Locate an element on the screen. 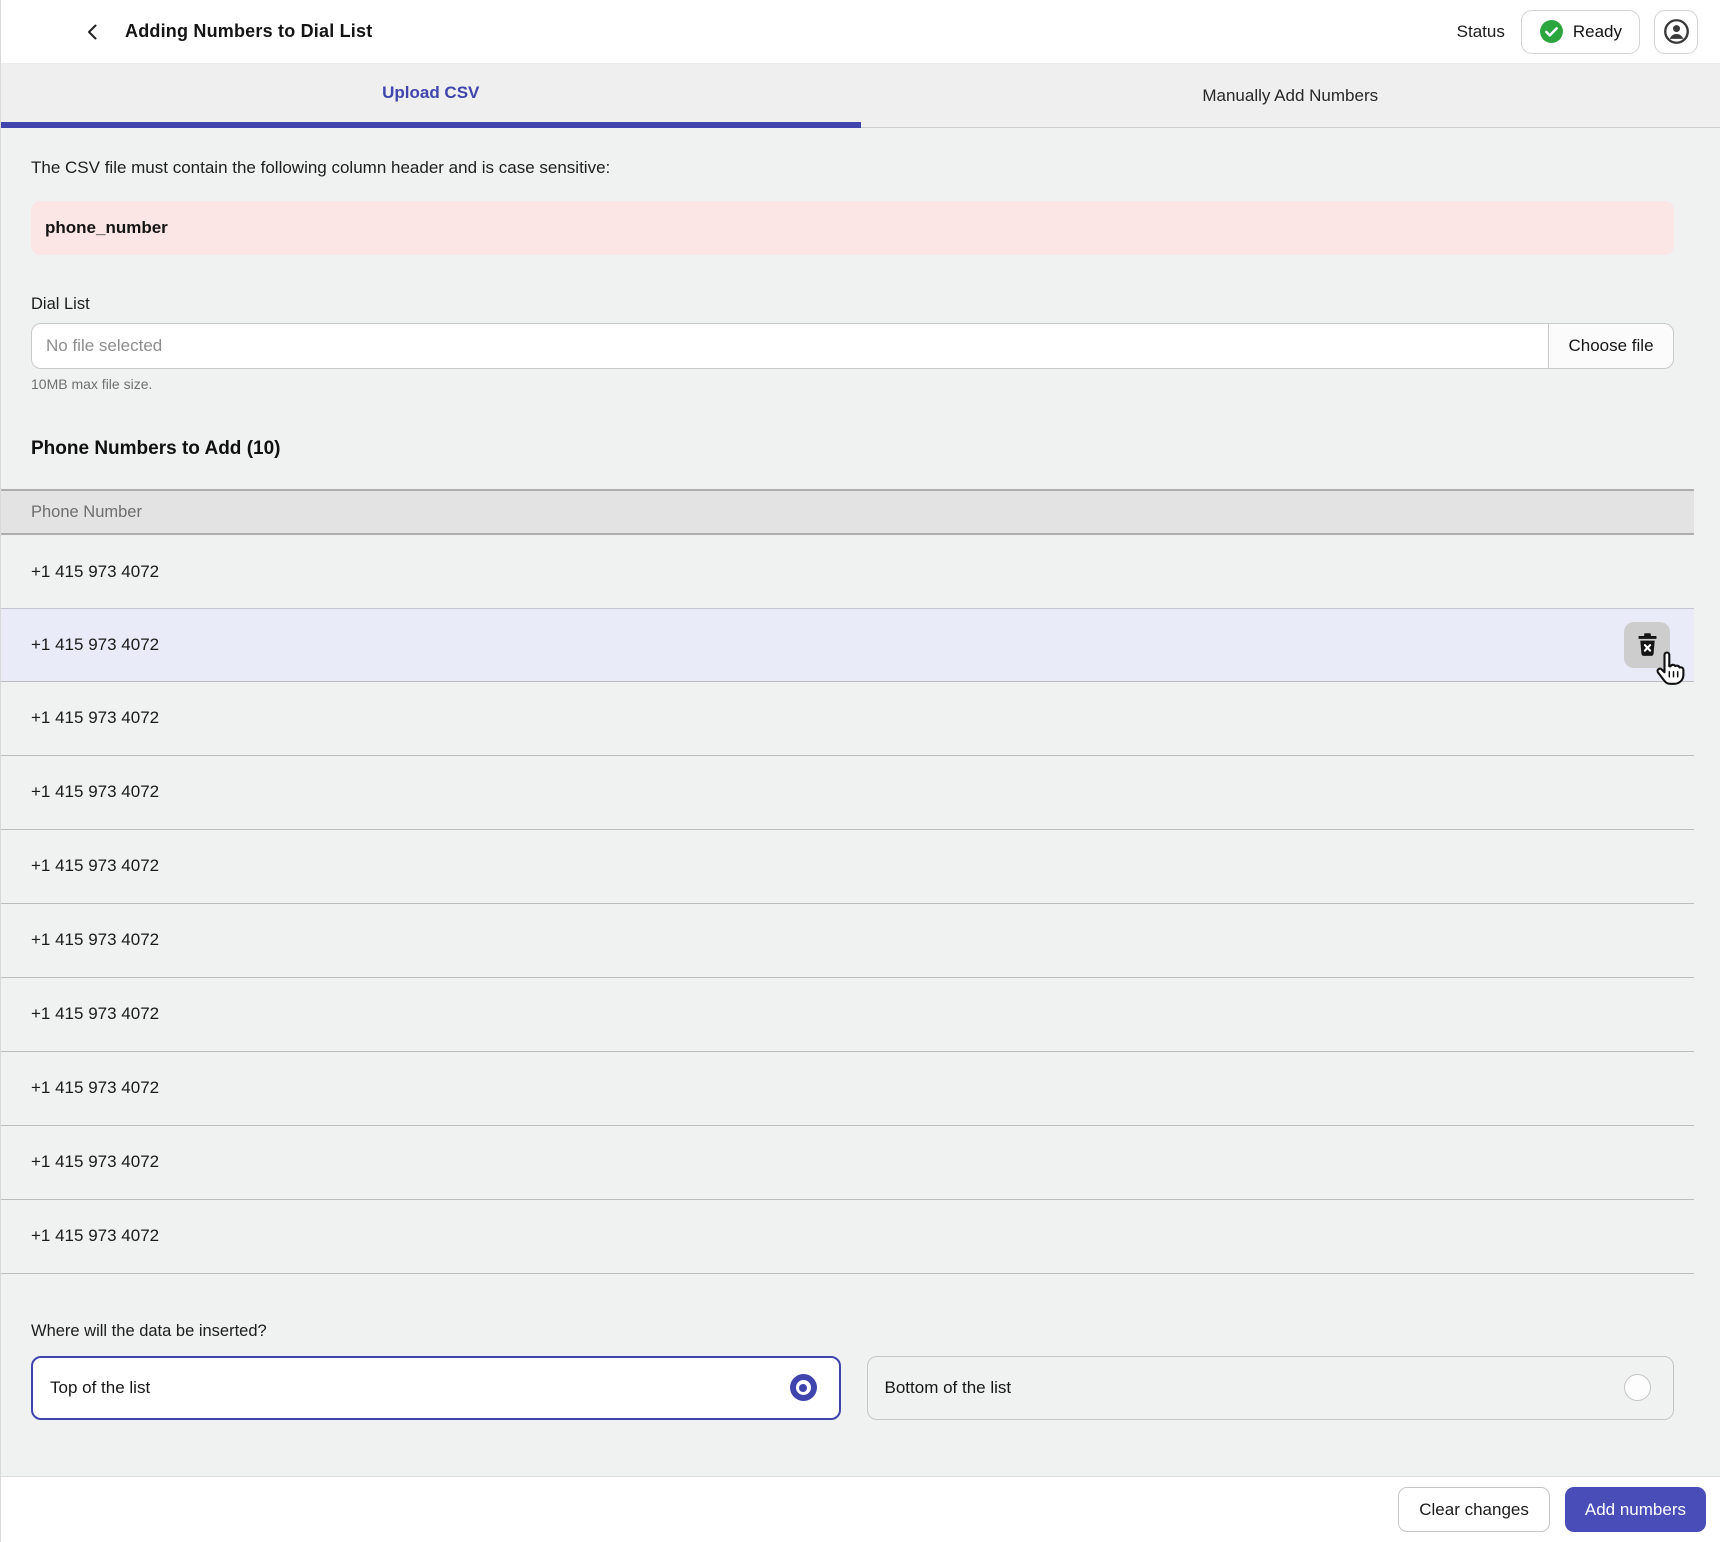 The height and width of the screenshot is (1542, 1720). file-picker: Choose file is located at coordinates (852, 346).